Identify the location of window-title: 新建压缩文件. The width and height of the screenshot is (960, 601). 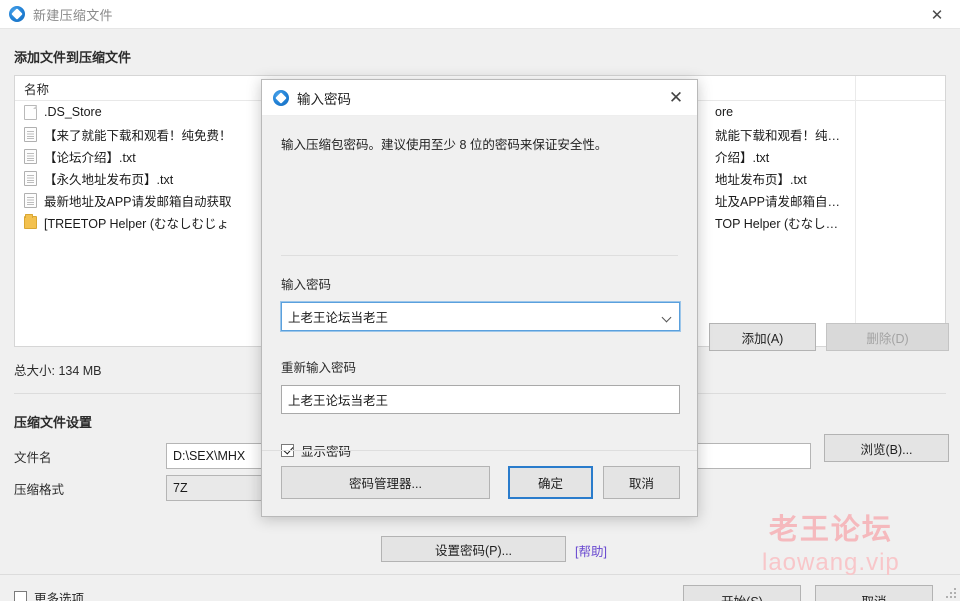
(73, 15).